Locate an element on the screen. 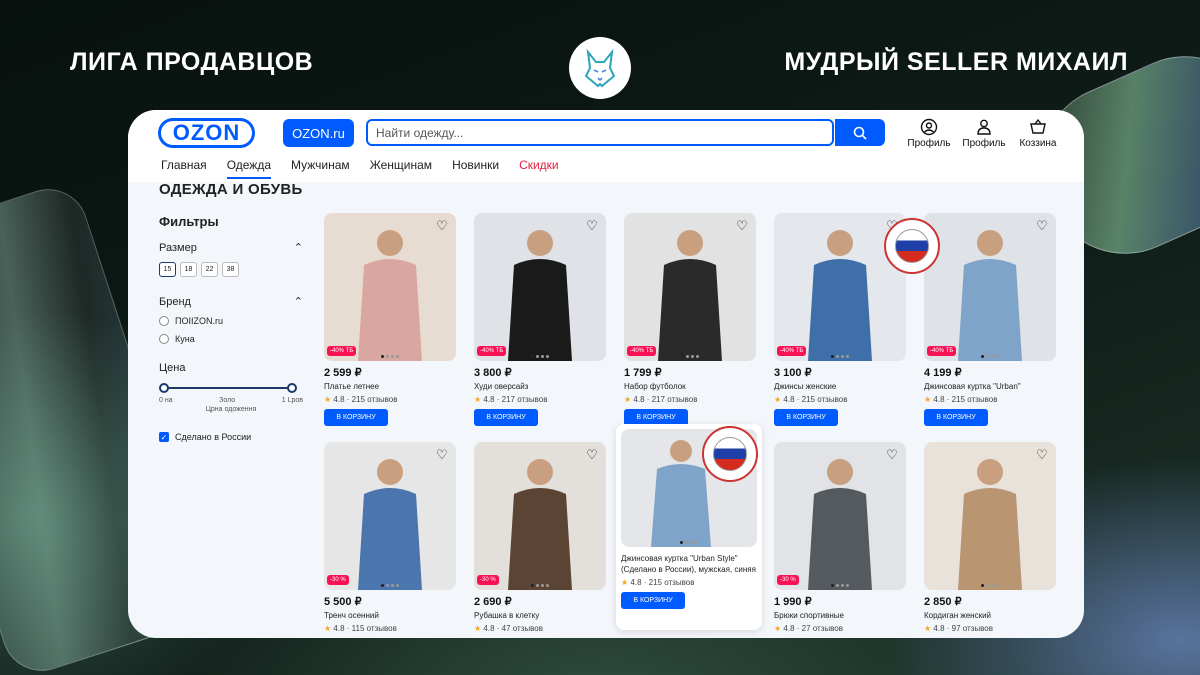 This screenshot has width=1200, height=675. size-chip: 22 is located at coordinates (209, 269).